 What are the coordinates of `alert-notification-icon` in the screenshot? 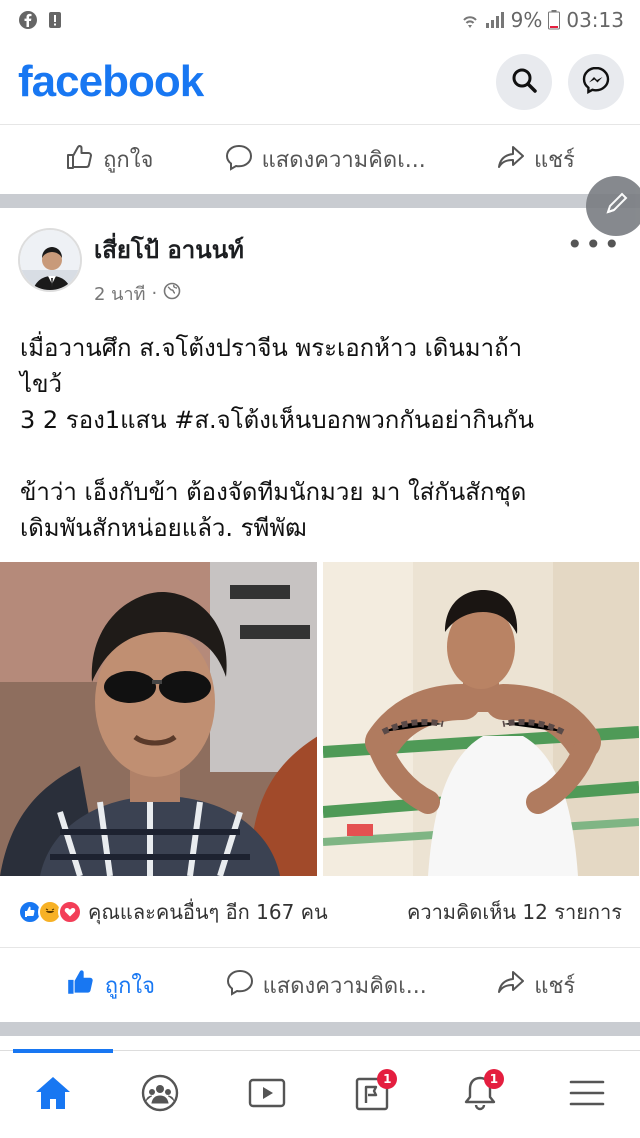 It's located at (55, 20).